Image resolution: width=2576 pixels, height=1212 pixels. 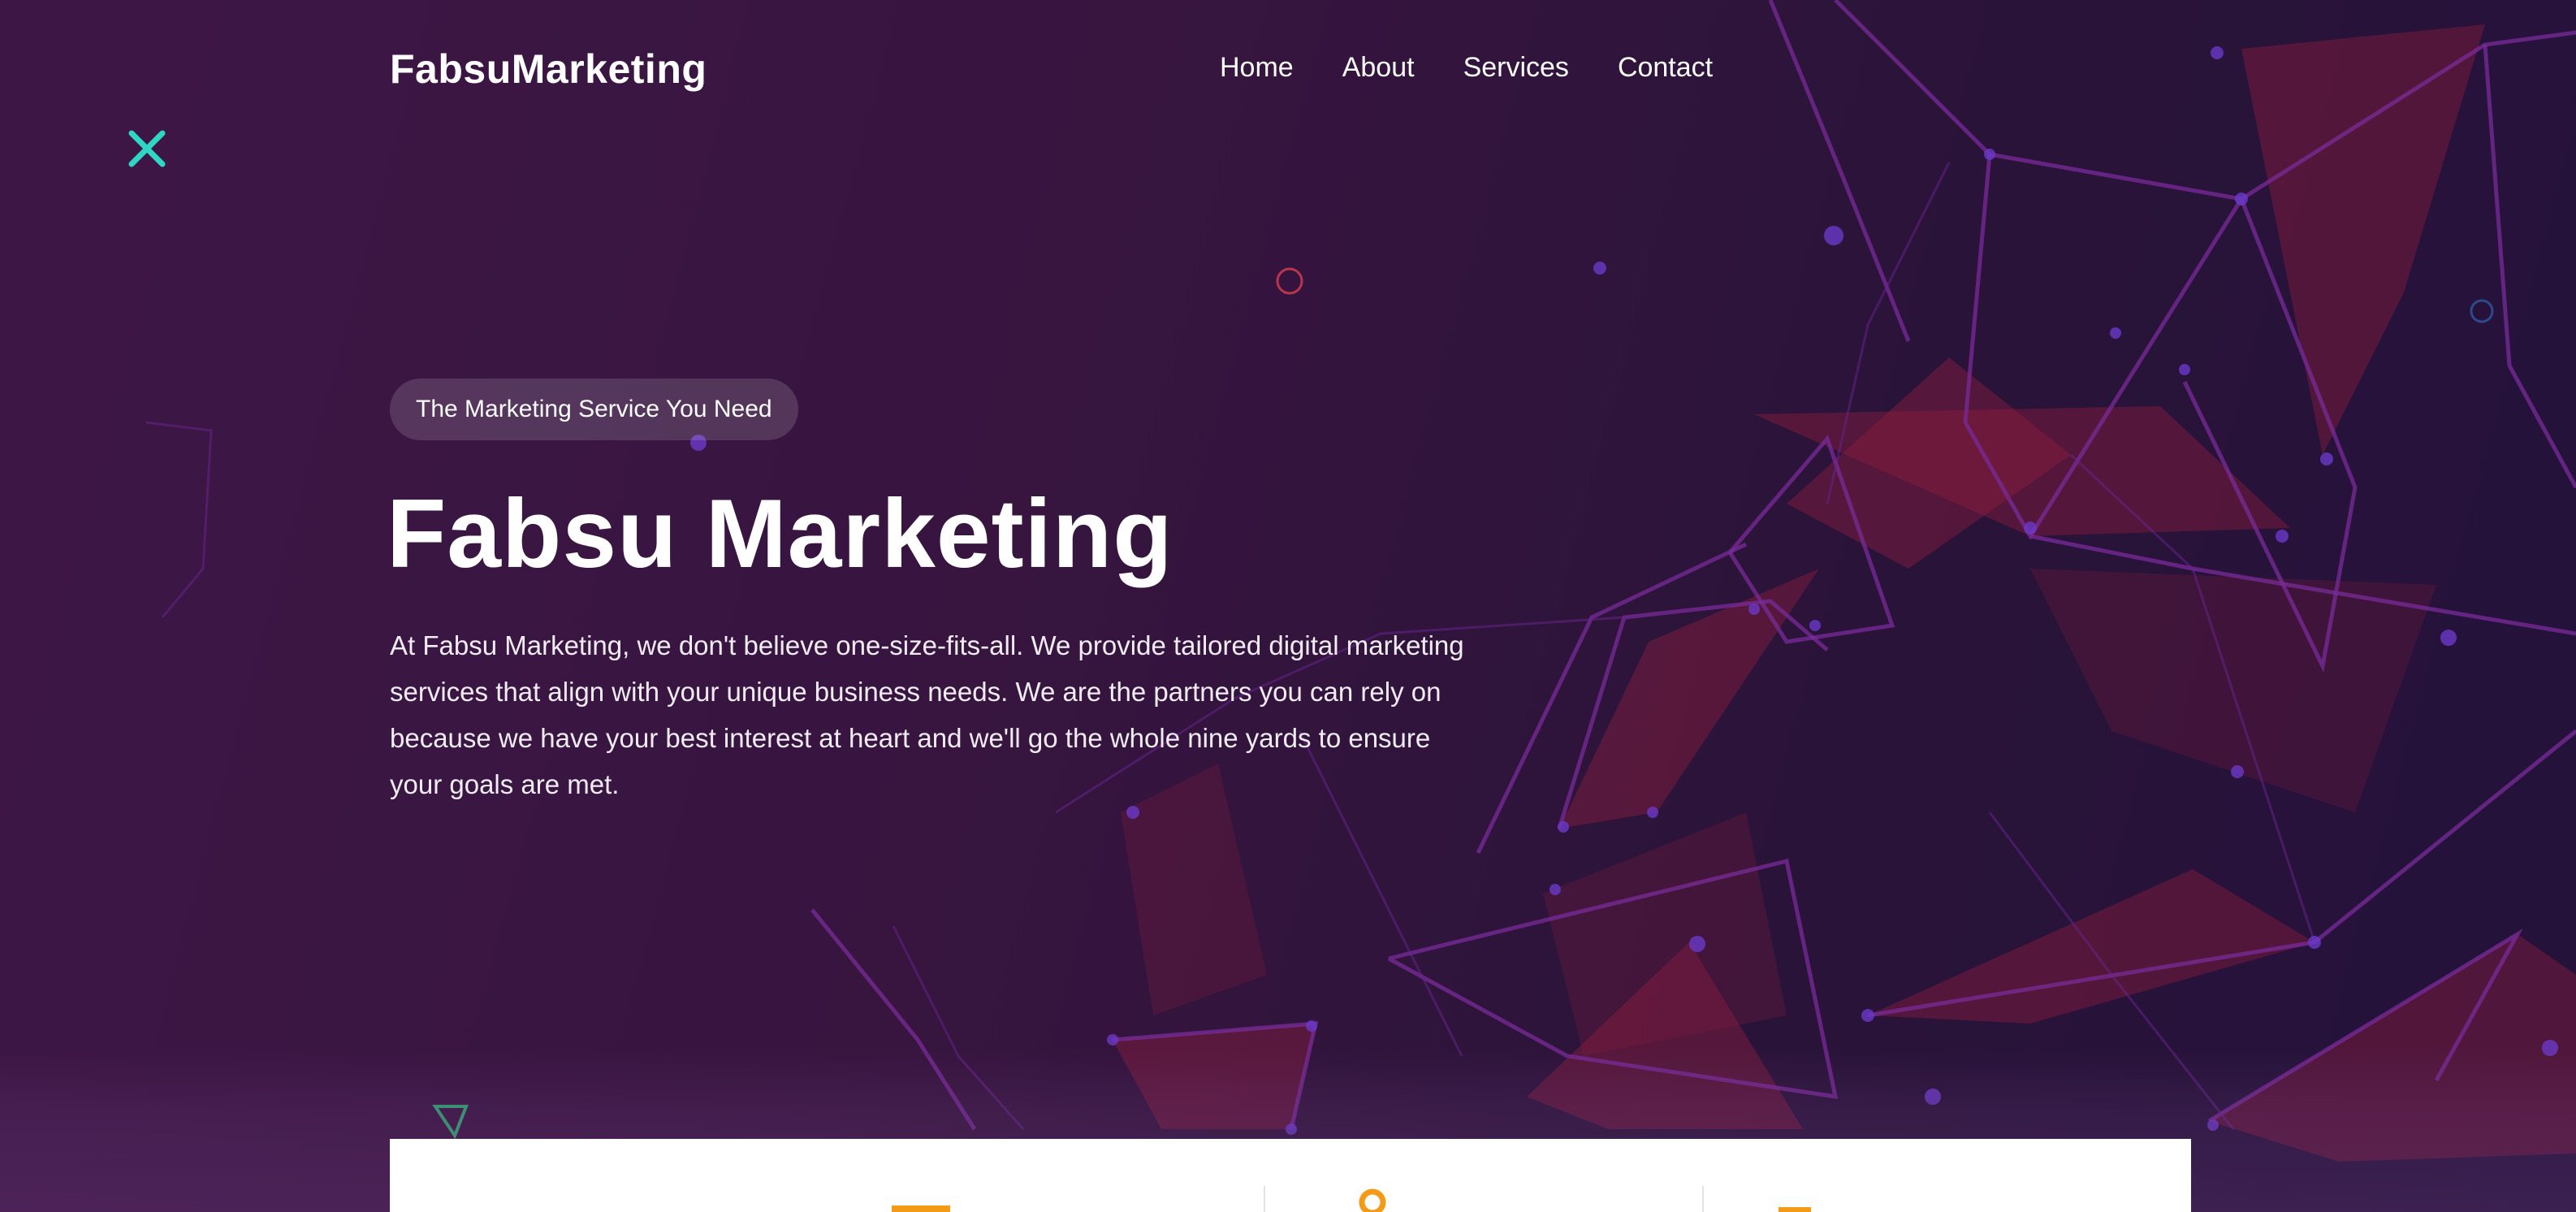 What do you see at coordinates (1666, 68) in the screenshot?
I see `nav-link-contact: Contact` at bounding box center [1666, 68].